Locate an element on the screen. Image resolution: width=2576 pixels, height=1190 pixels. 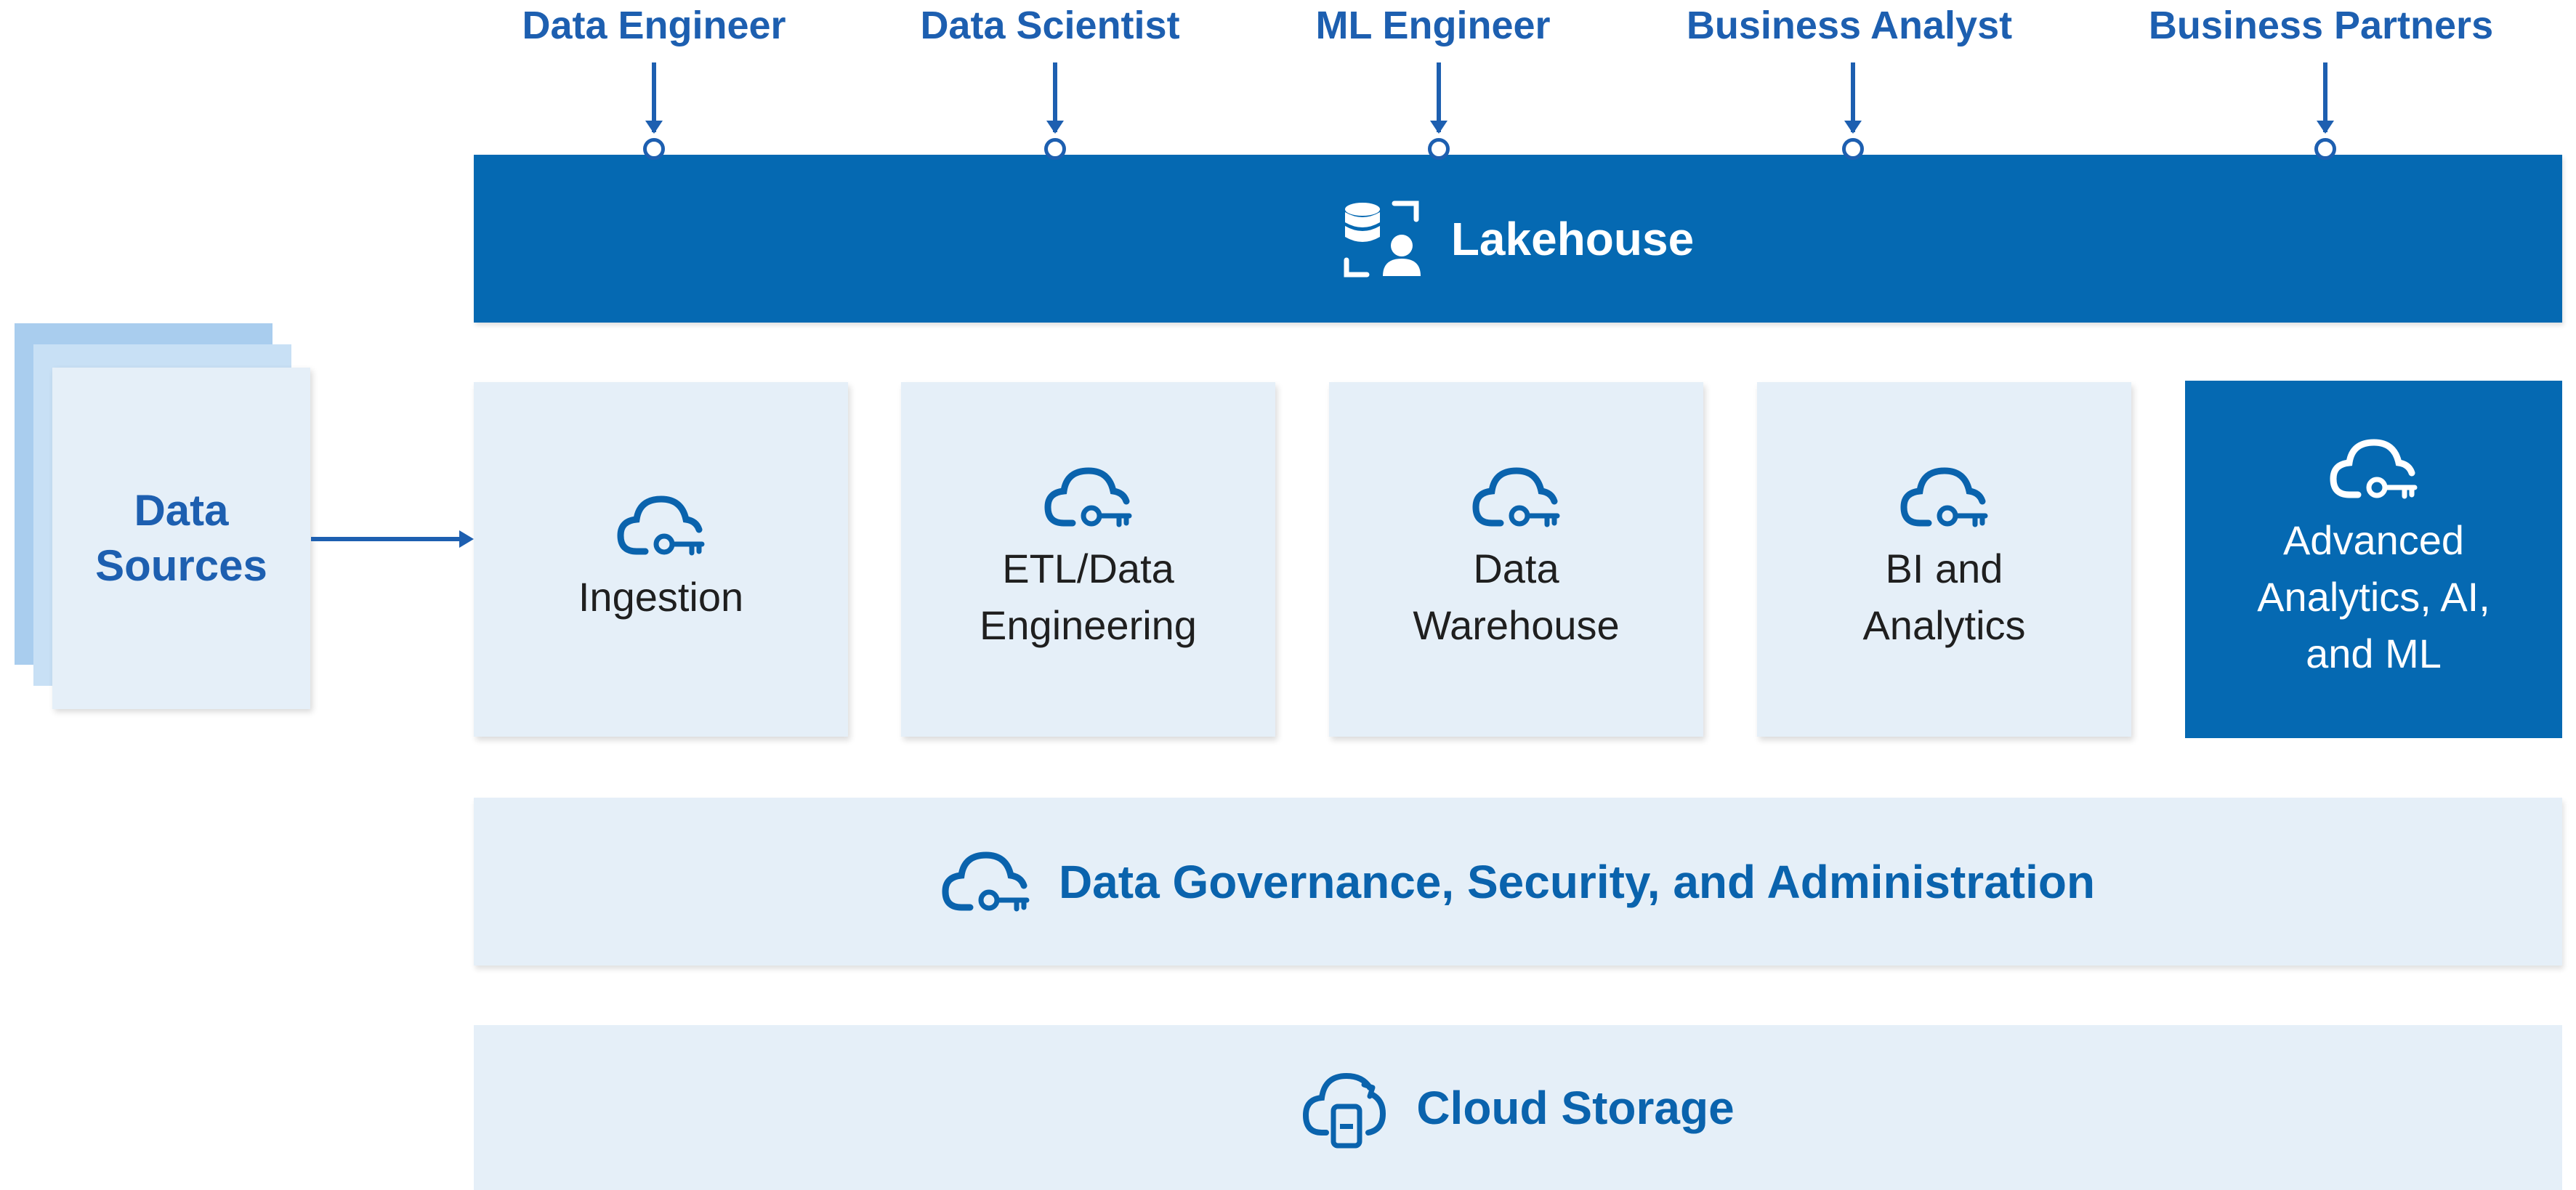
component-label: Data Warehouse is located at coordinates (1516, 597).